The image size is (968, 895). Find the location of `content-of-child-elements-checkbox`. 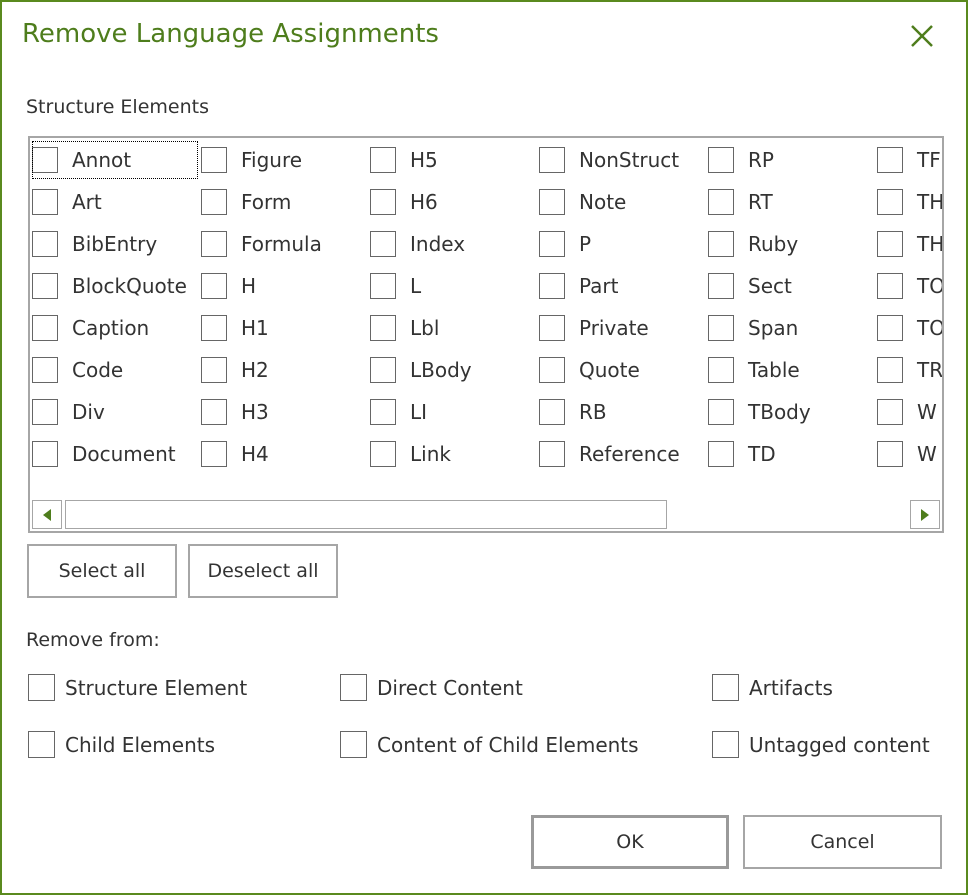

content-of-child-elements-checkbox is located at coordinates (353, 744).